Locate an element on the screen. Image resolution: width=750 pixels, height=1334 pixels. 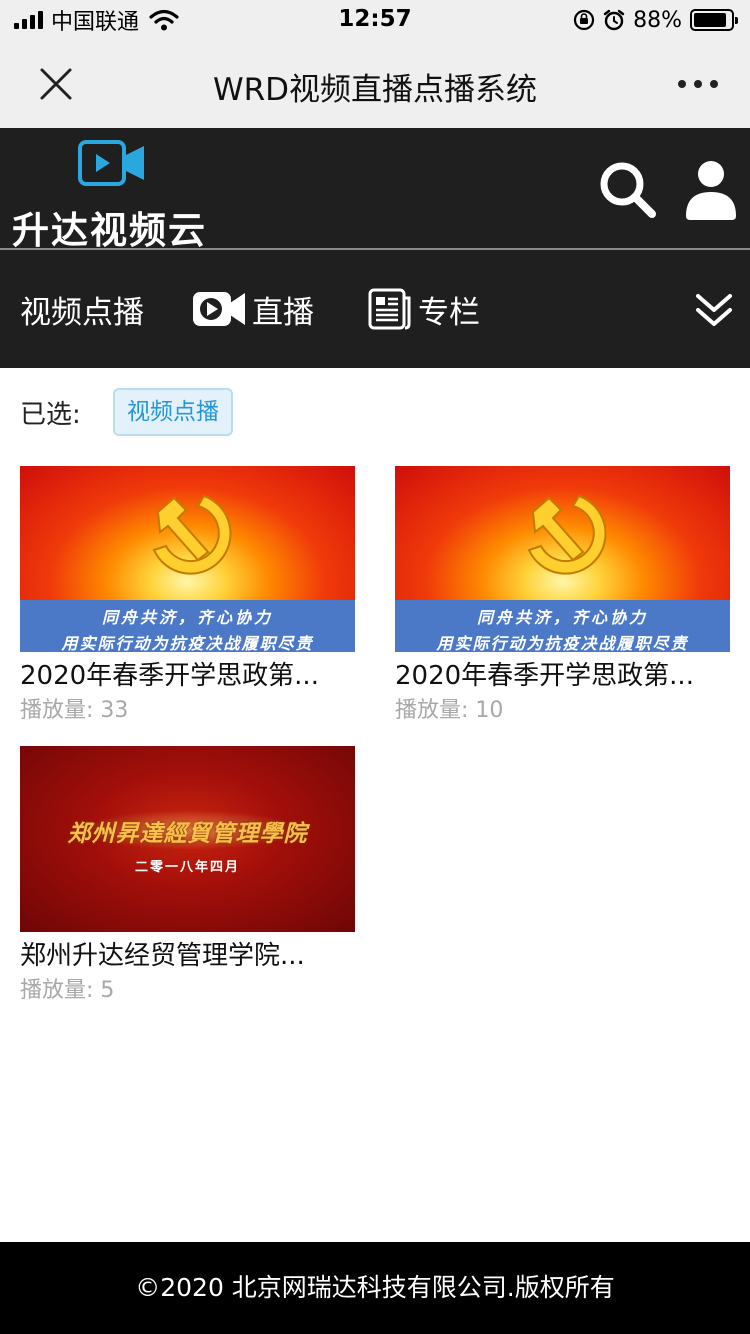
status-right: 88% is located at coordinates (655, 20).